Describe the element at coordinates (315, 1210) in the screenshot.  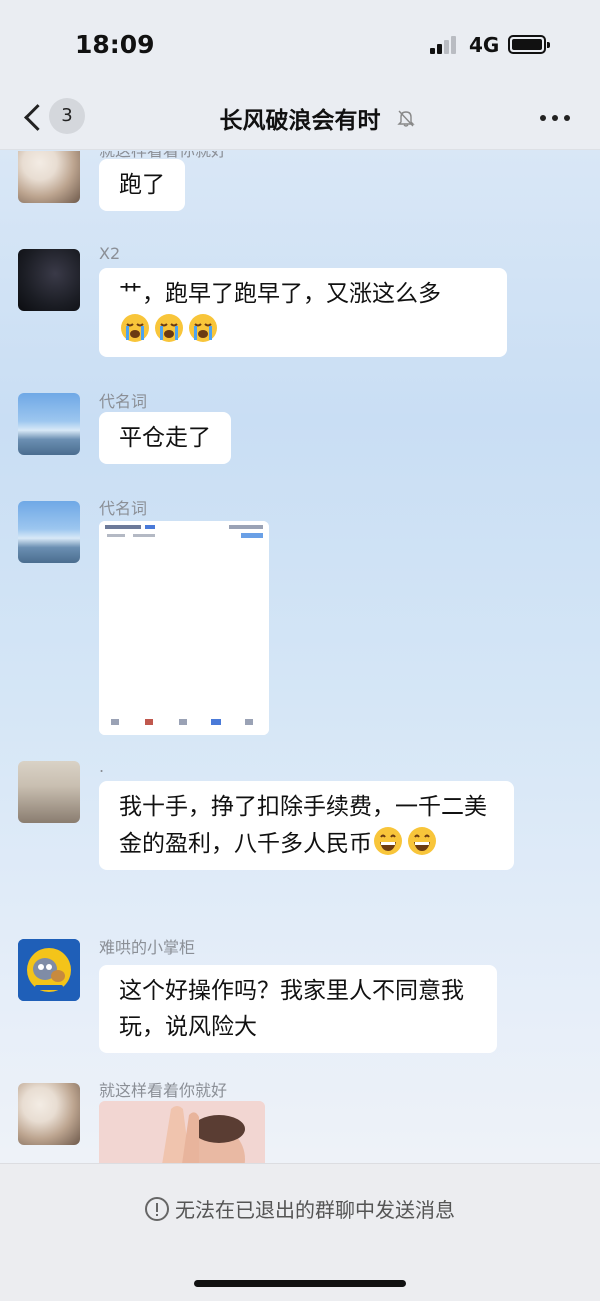
I see `footer-notice: 无法在已退出的群聊中发送消息` at that location.